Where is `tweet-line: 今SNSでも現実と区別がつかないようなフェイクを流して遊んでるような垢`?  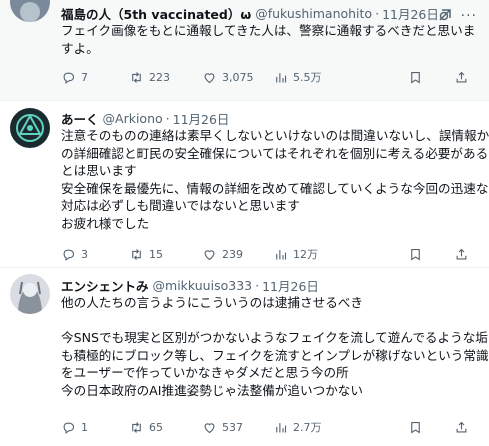
tweet-line: 今SNSでも現実と区別がつかないようなフェイクを流して遊んでるような垢 is located at coordinates (274, 337).